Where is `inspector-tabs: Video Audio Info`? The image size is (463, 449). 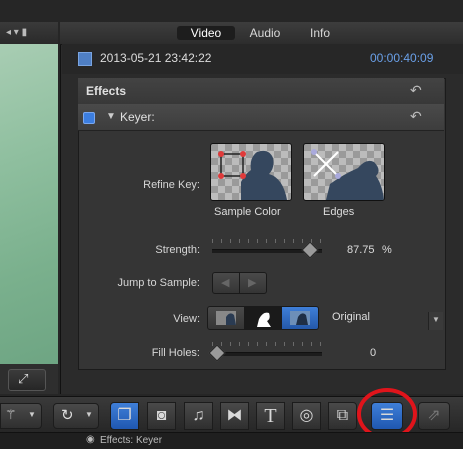
inspector-tabs: Video Audio Info is located at coordinates (261, 33).